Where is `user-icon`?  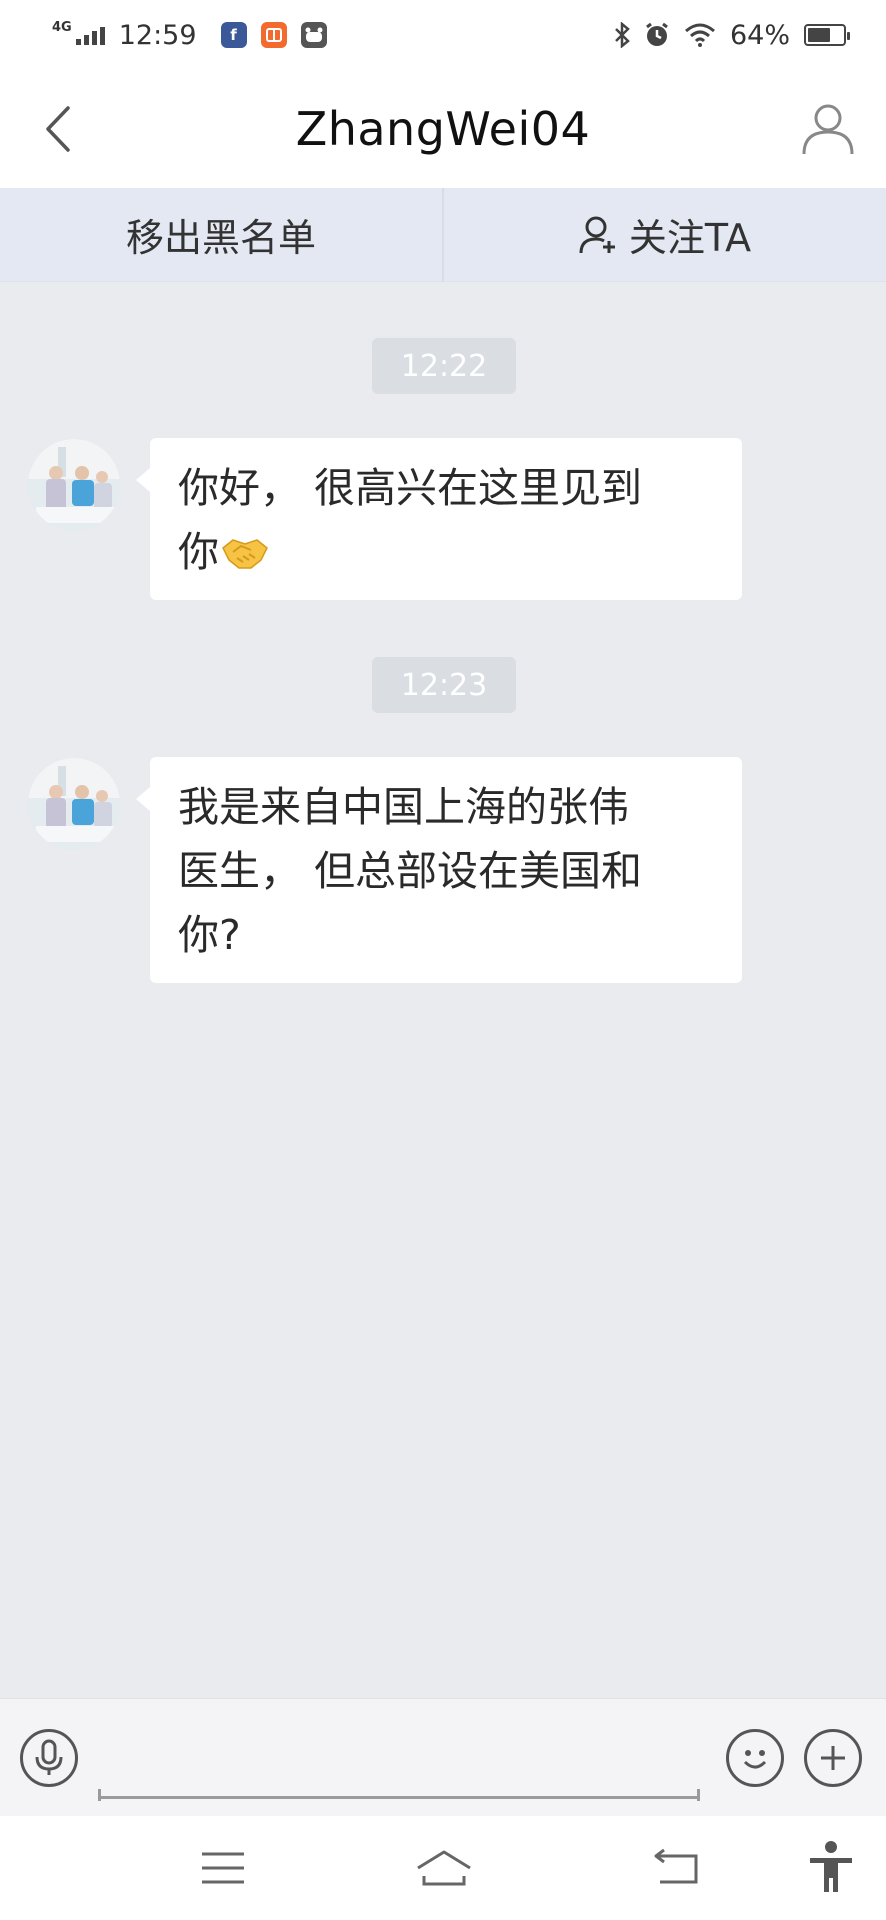 user-icon is located at coordinates (828, 128).